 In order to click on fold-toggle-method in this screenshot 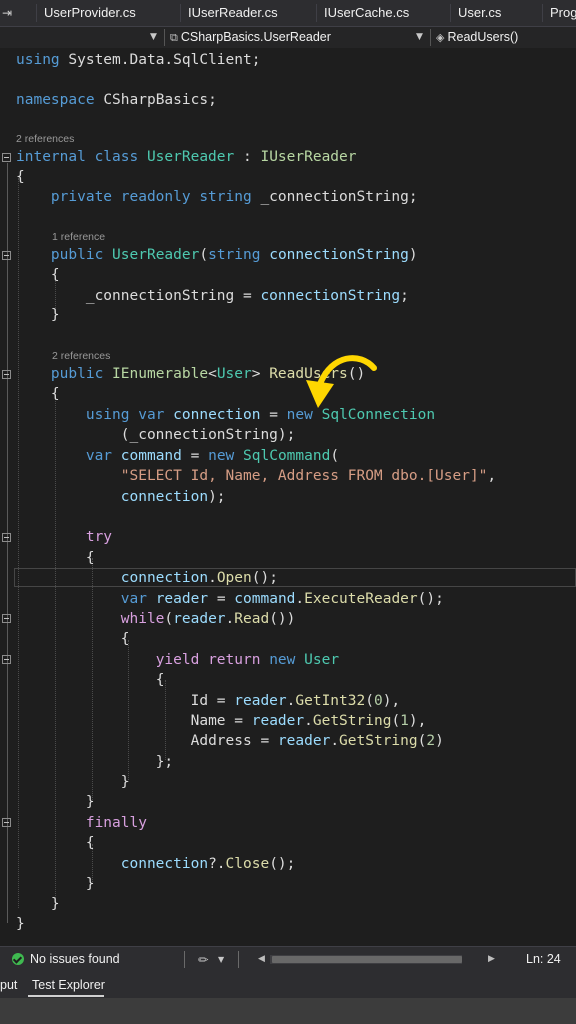, I will do `click(6, 374)`.